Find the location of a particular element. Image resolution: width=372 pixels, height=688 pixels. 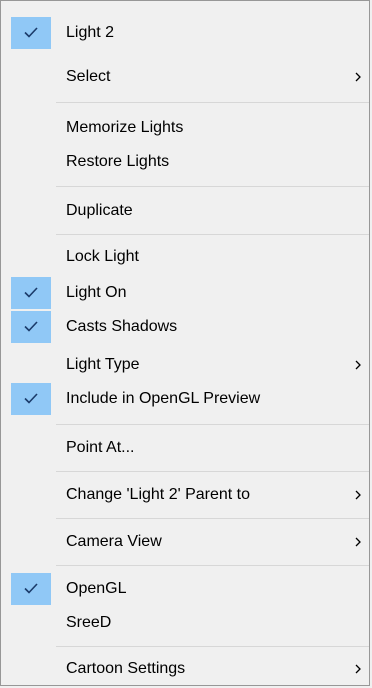

menu-item-label: Change 'Light 2' Parent to is located at coordinates (158, 494).